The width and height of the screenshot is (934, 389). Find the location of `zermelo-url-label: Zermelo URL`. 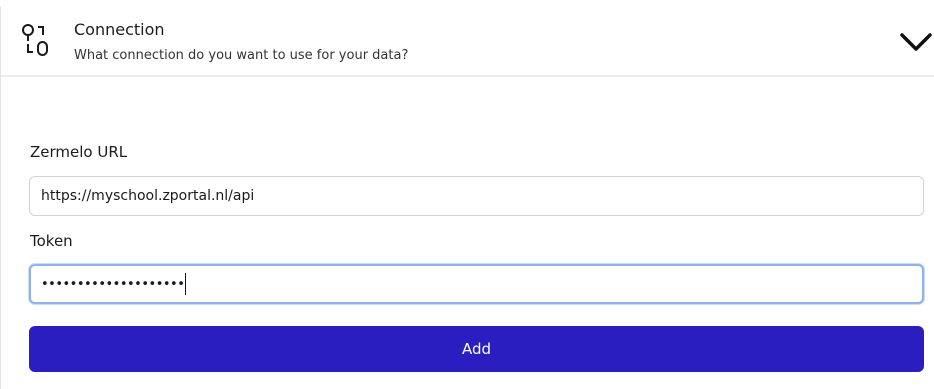

zermelo-url-label: Zermelo URL is located at coordinates (79, 152).